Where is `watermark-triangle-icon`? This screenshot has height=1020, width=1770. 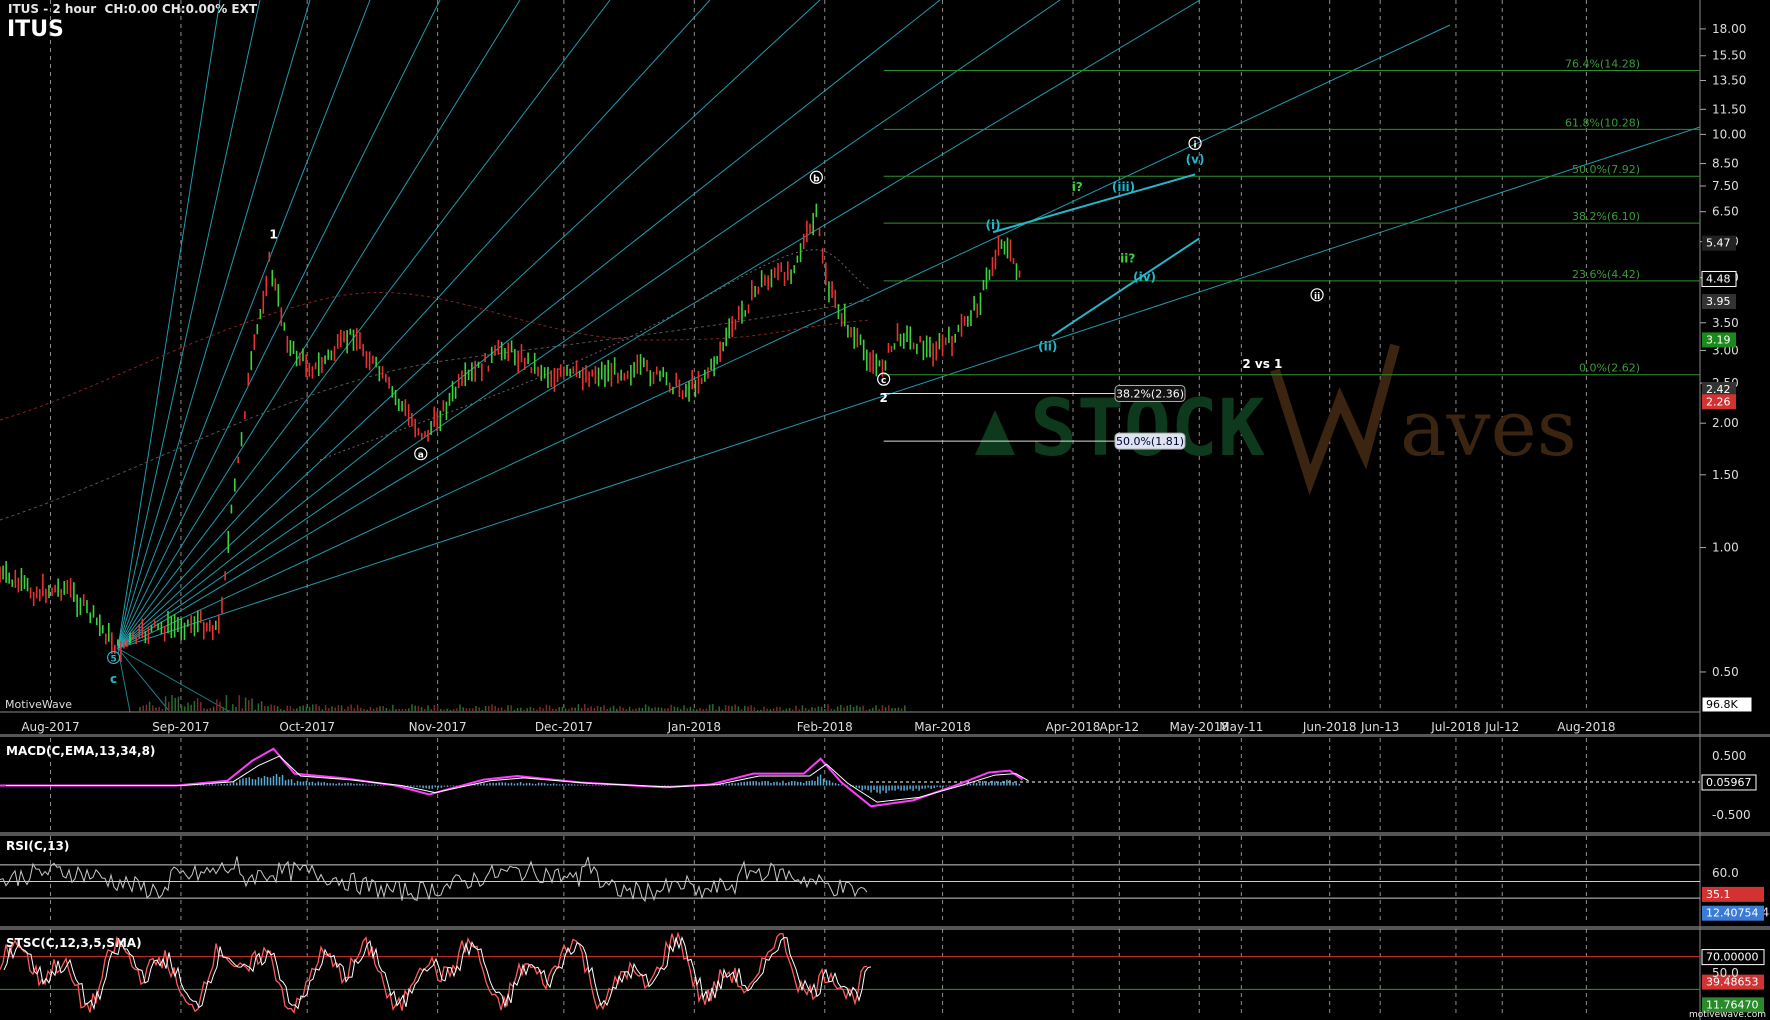 watermark-triangle-icon is located at coordinates (995, 432).